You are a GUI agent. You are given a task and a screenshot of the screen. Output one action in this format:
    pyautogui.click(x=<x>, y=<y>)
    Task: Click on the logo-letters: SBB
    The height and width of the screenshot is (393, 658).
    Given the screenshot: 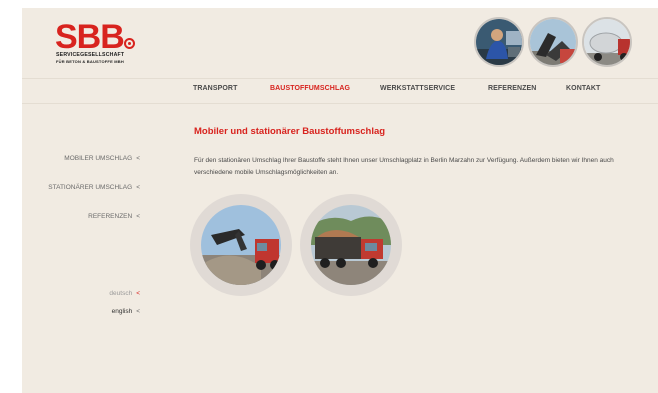 What is the action you would take?
    pyautogui.click(x=90, y=37)
    